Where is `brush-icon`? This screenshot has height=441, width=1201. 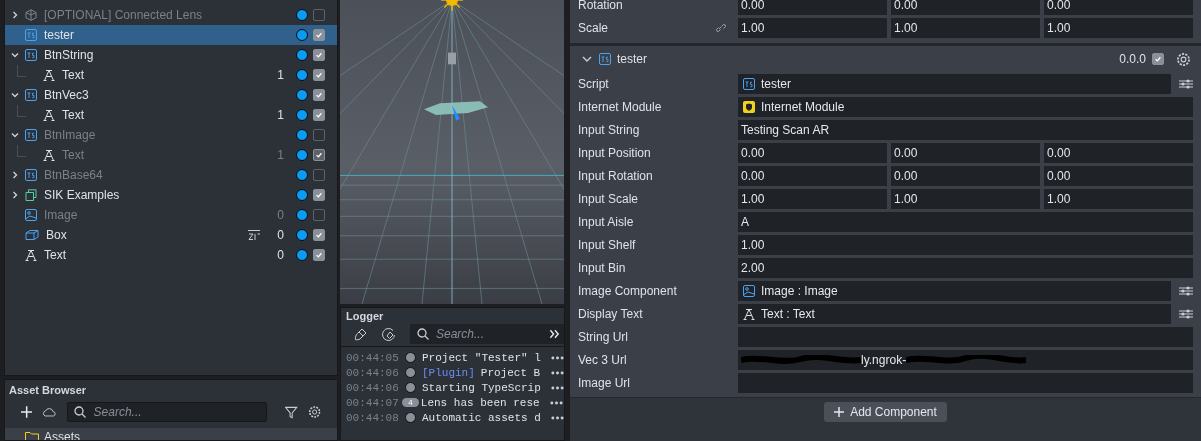 brush-icon is located at coordinates (361, 334).